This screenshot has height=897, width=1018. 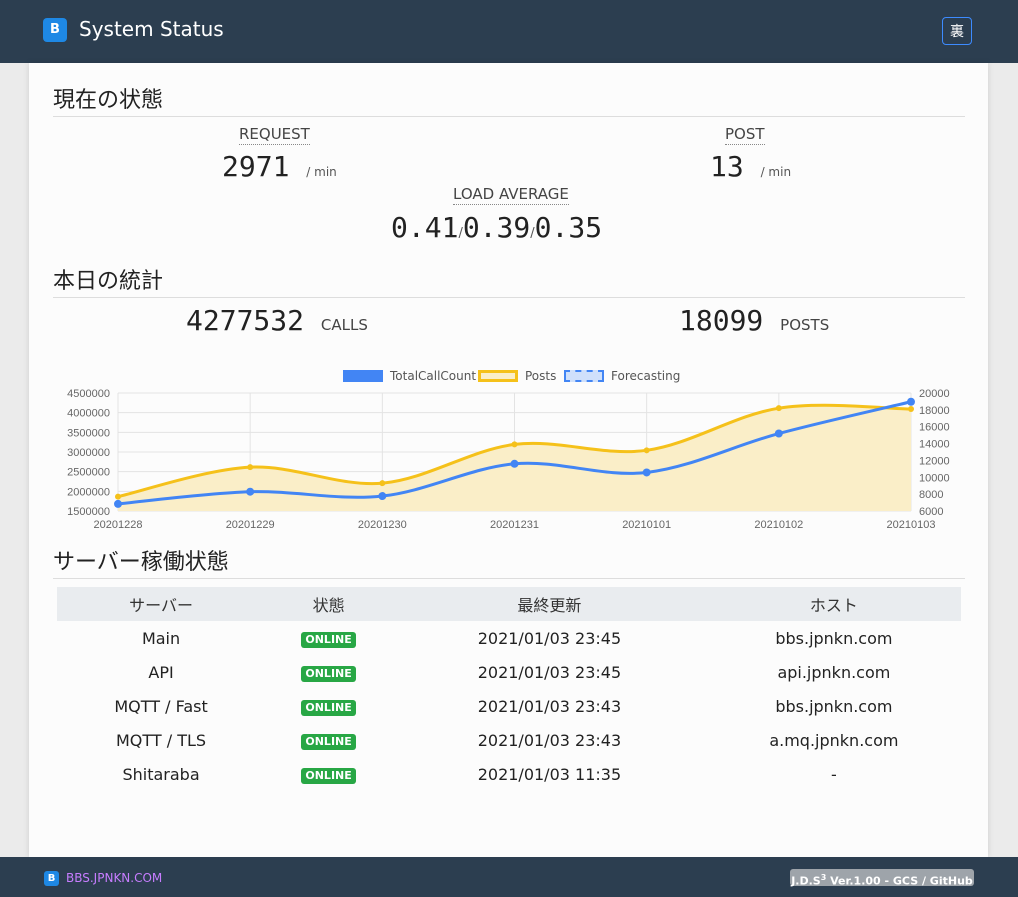 I want to click on request-value: 2971 / min, so click(x=279, y=169).